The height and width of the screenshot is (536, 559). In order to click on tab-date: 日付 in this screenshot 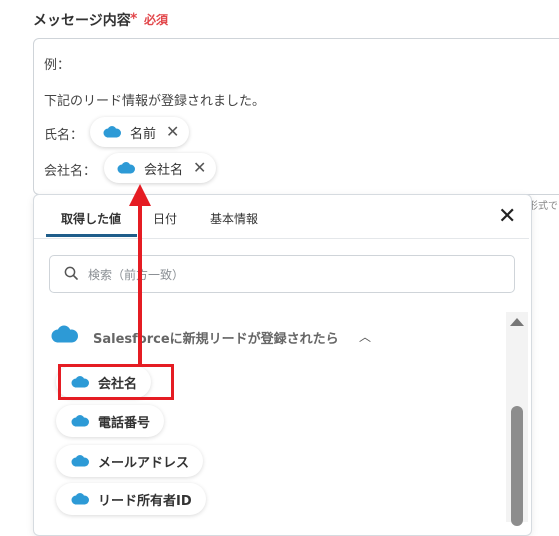, I will do `click(165, 218)`.